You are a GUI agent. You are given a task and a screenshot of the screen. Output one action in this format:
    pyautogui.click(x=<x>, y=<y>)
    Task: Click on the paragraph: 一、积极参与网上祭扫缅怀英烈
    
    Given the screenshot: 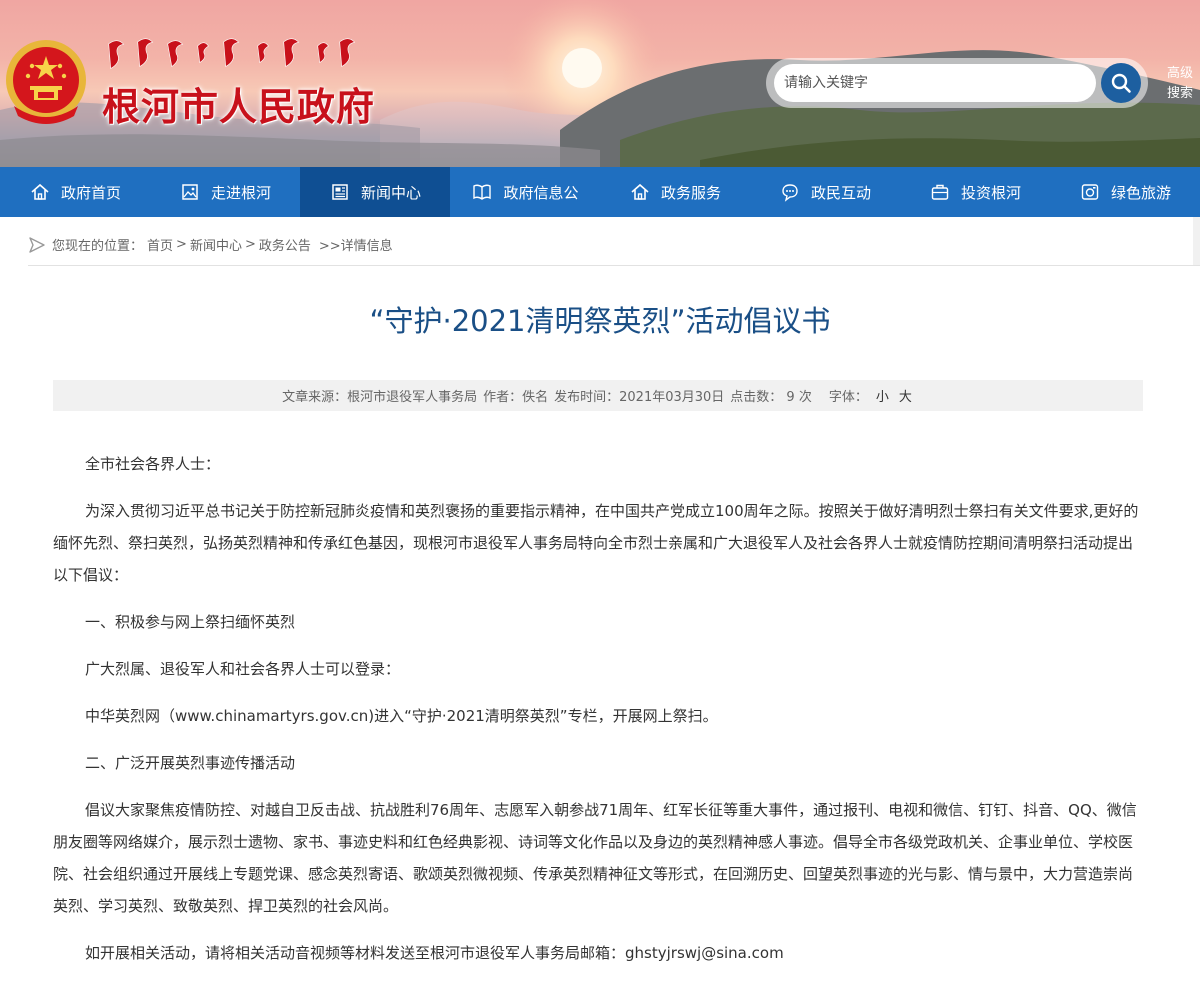 What is the action you would take?
    pyautogui.click(x=190, y=622)
    